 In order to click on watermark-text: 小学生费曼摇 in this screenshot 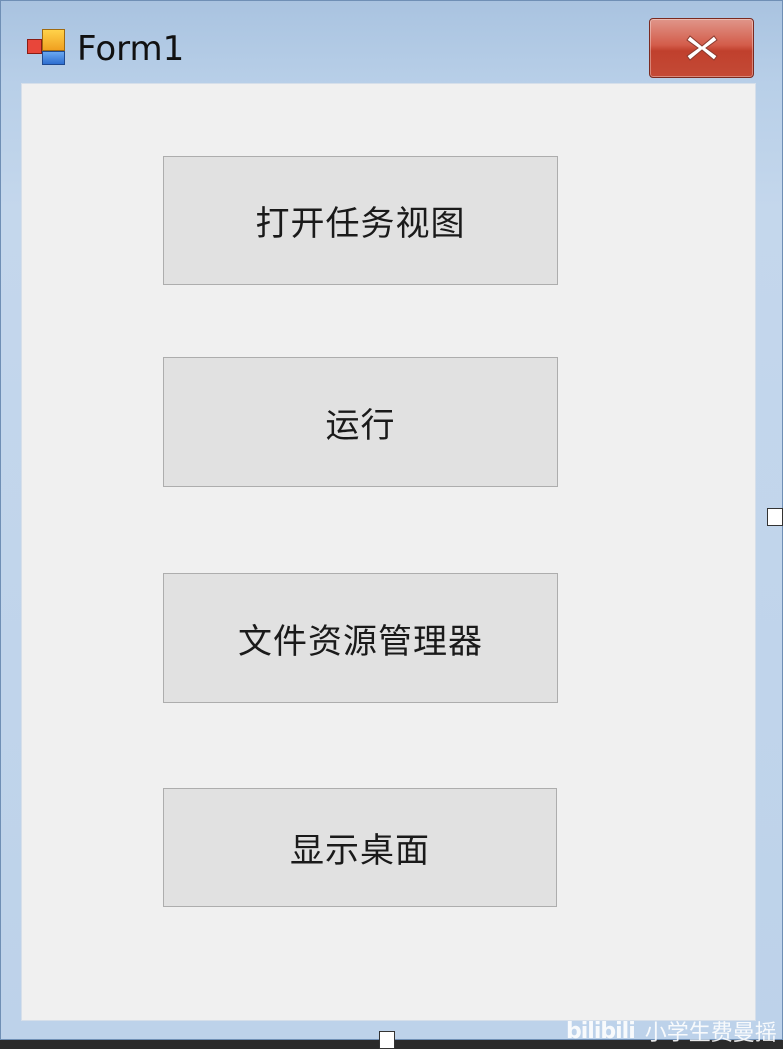, I will do `click(710, 1033)`.